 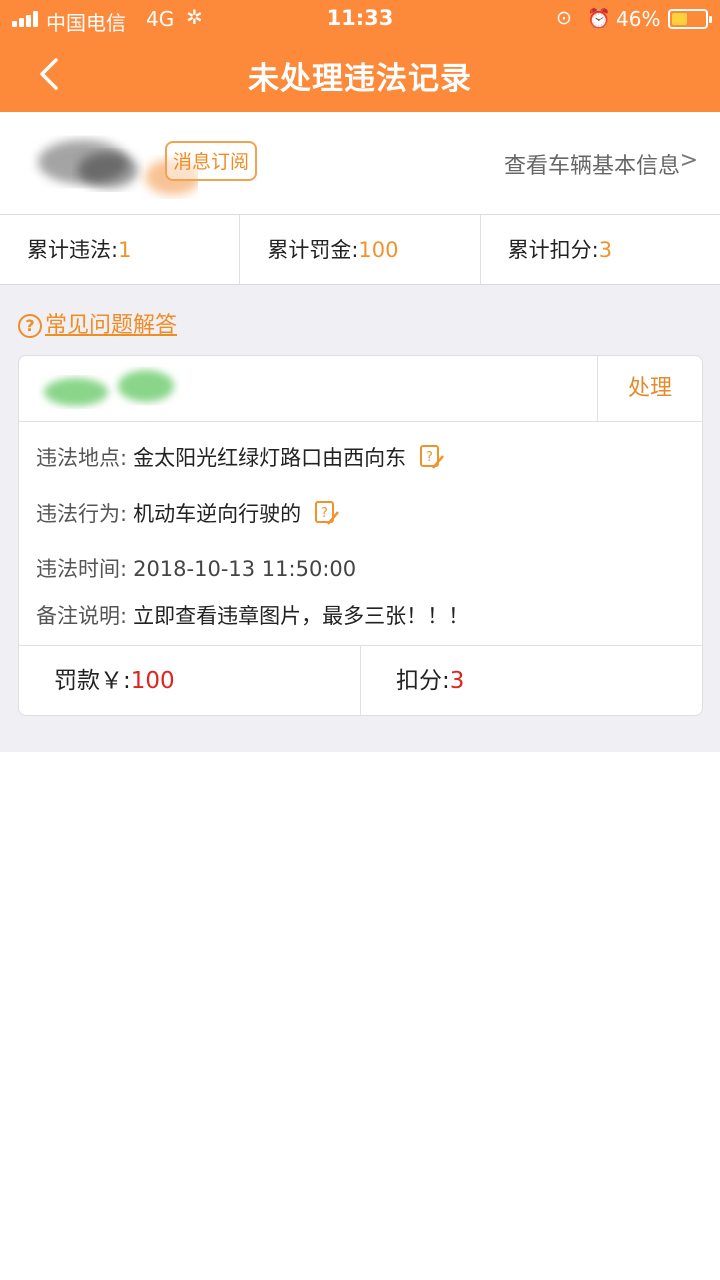 I want to click on time-value: 2018-10-13 11:50:00, so click(x=245, y=569).